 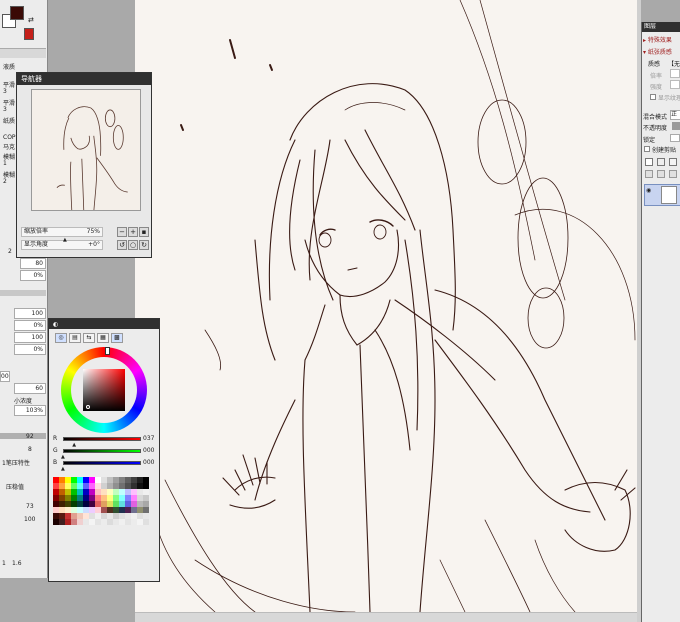 I want to click on paper-texture-toggle: ▾ 纸张质感, so click(x=657, y=51).